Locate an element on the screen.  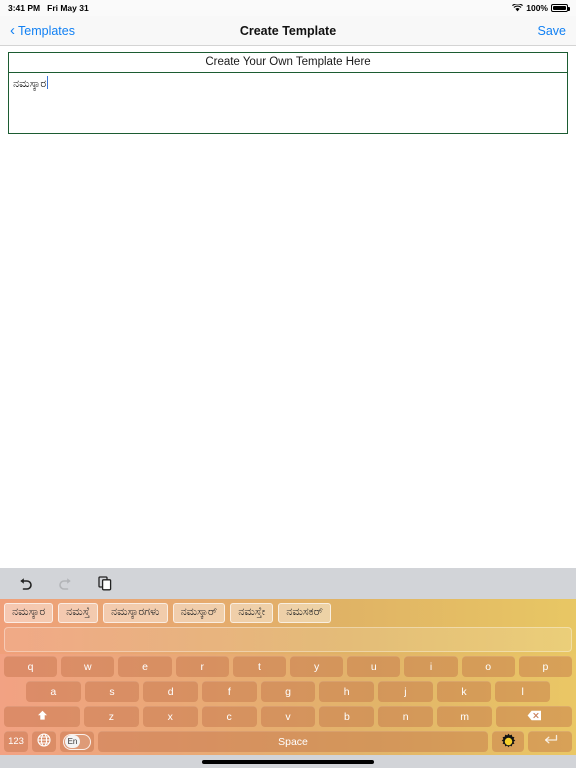
key-t: t is located at coordinates (259, 666).